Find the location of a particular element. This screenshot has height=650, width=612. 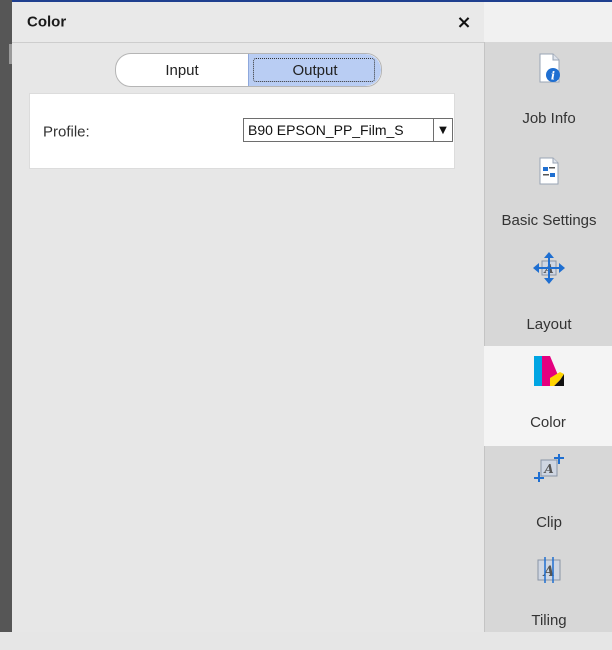

sidebar-tab-layout: A Layout is located at coordinates (548, 296).